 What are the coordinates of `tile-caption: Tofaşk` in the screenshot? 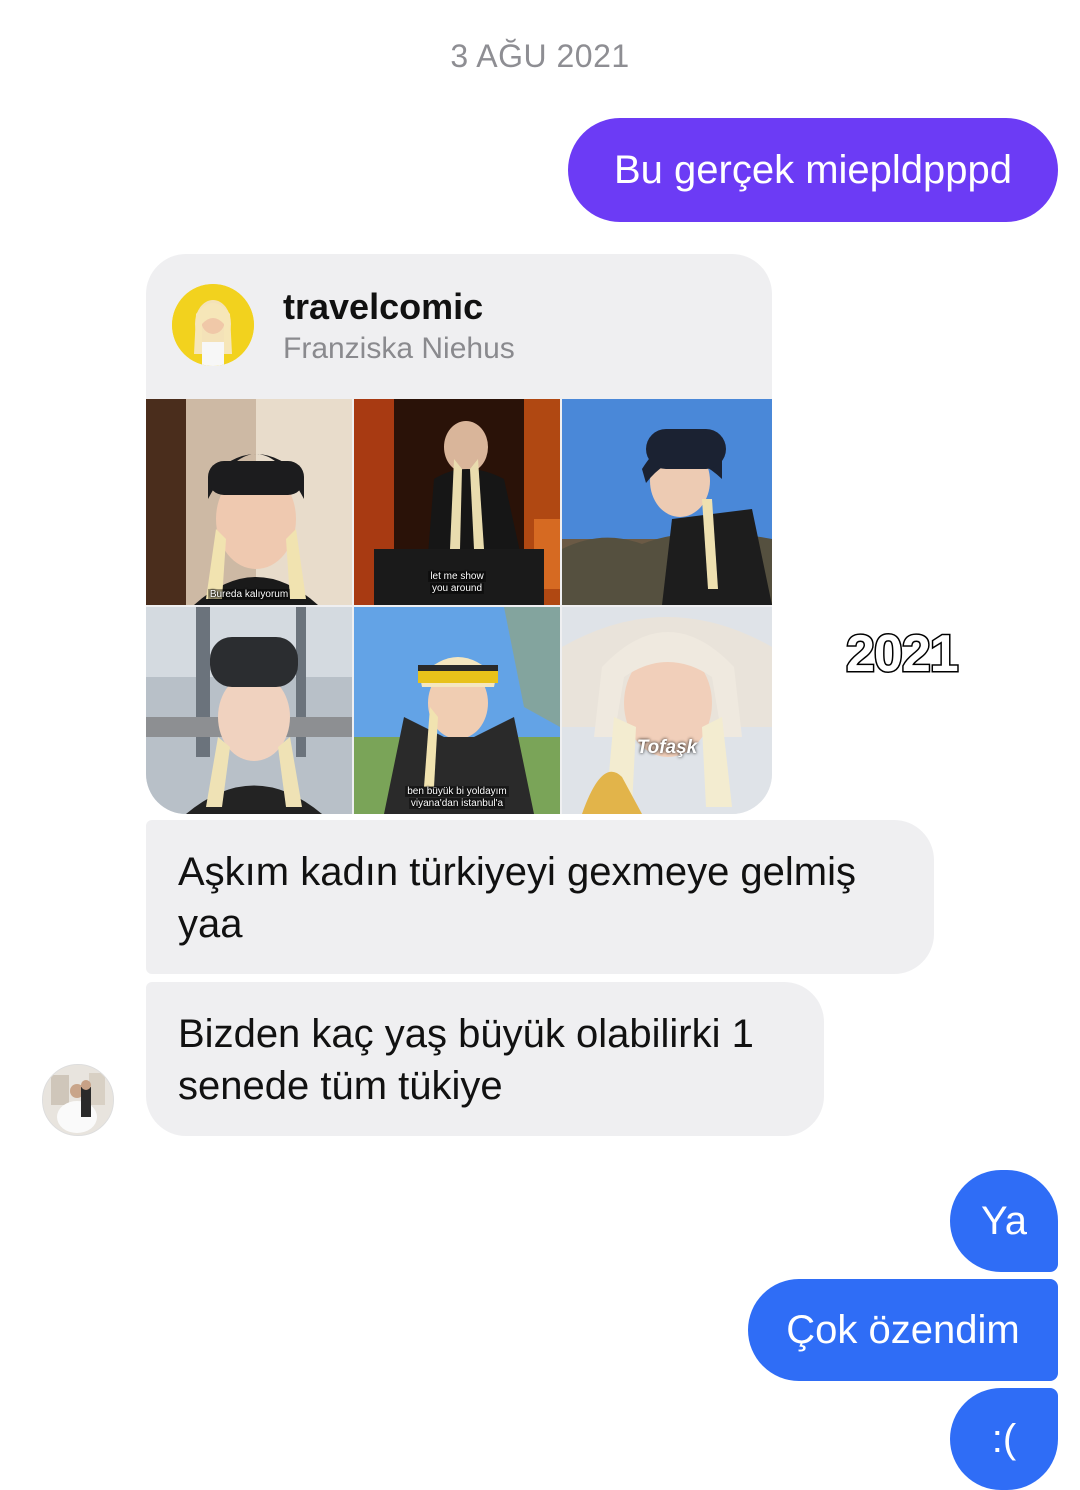 It's located at (667, 747).